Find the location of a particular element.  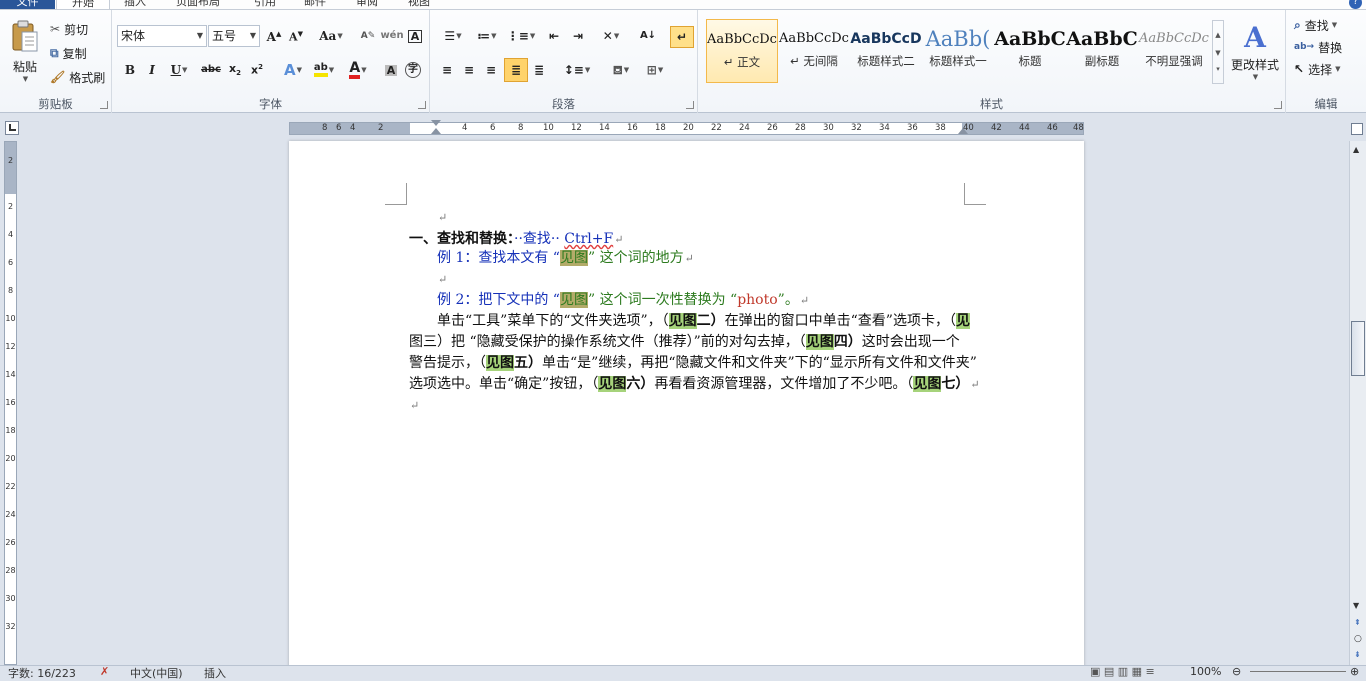

tab-view: 视图 is located at coordinates (419, 4).